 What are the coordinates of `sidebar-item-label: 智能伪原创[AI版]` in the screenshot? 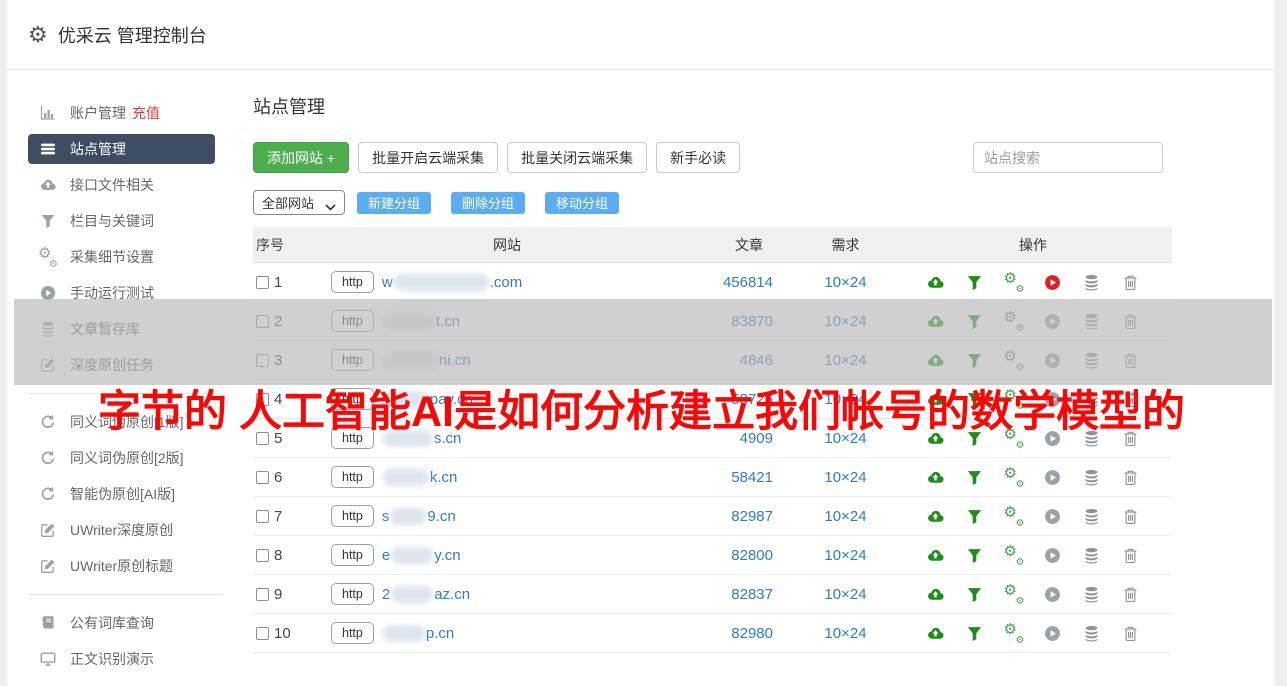 It's located at (123, 494).